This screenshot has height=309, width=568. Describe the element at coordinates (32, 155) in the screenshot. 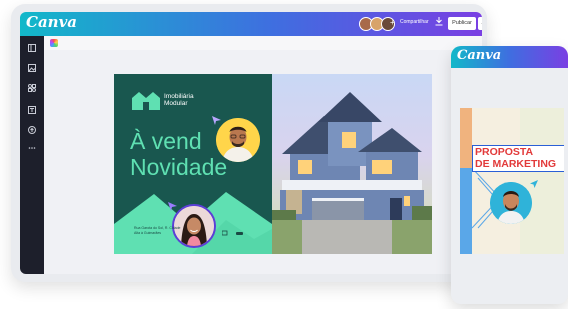

I see `editor-sidebar` at that location.